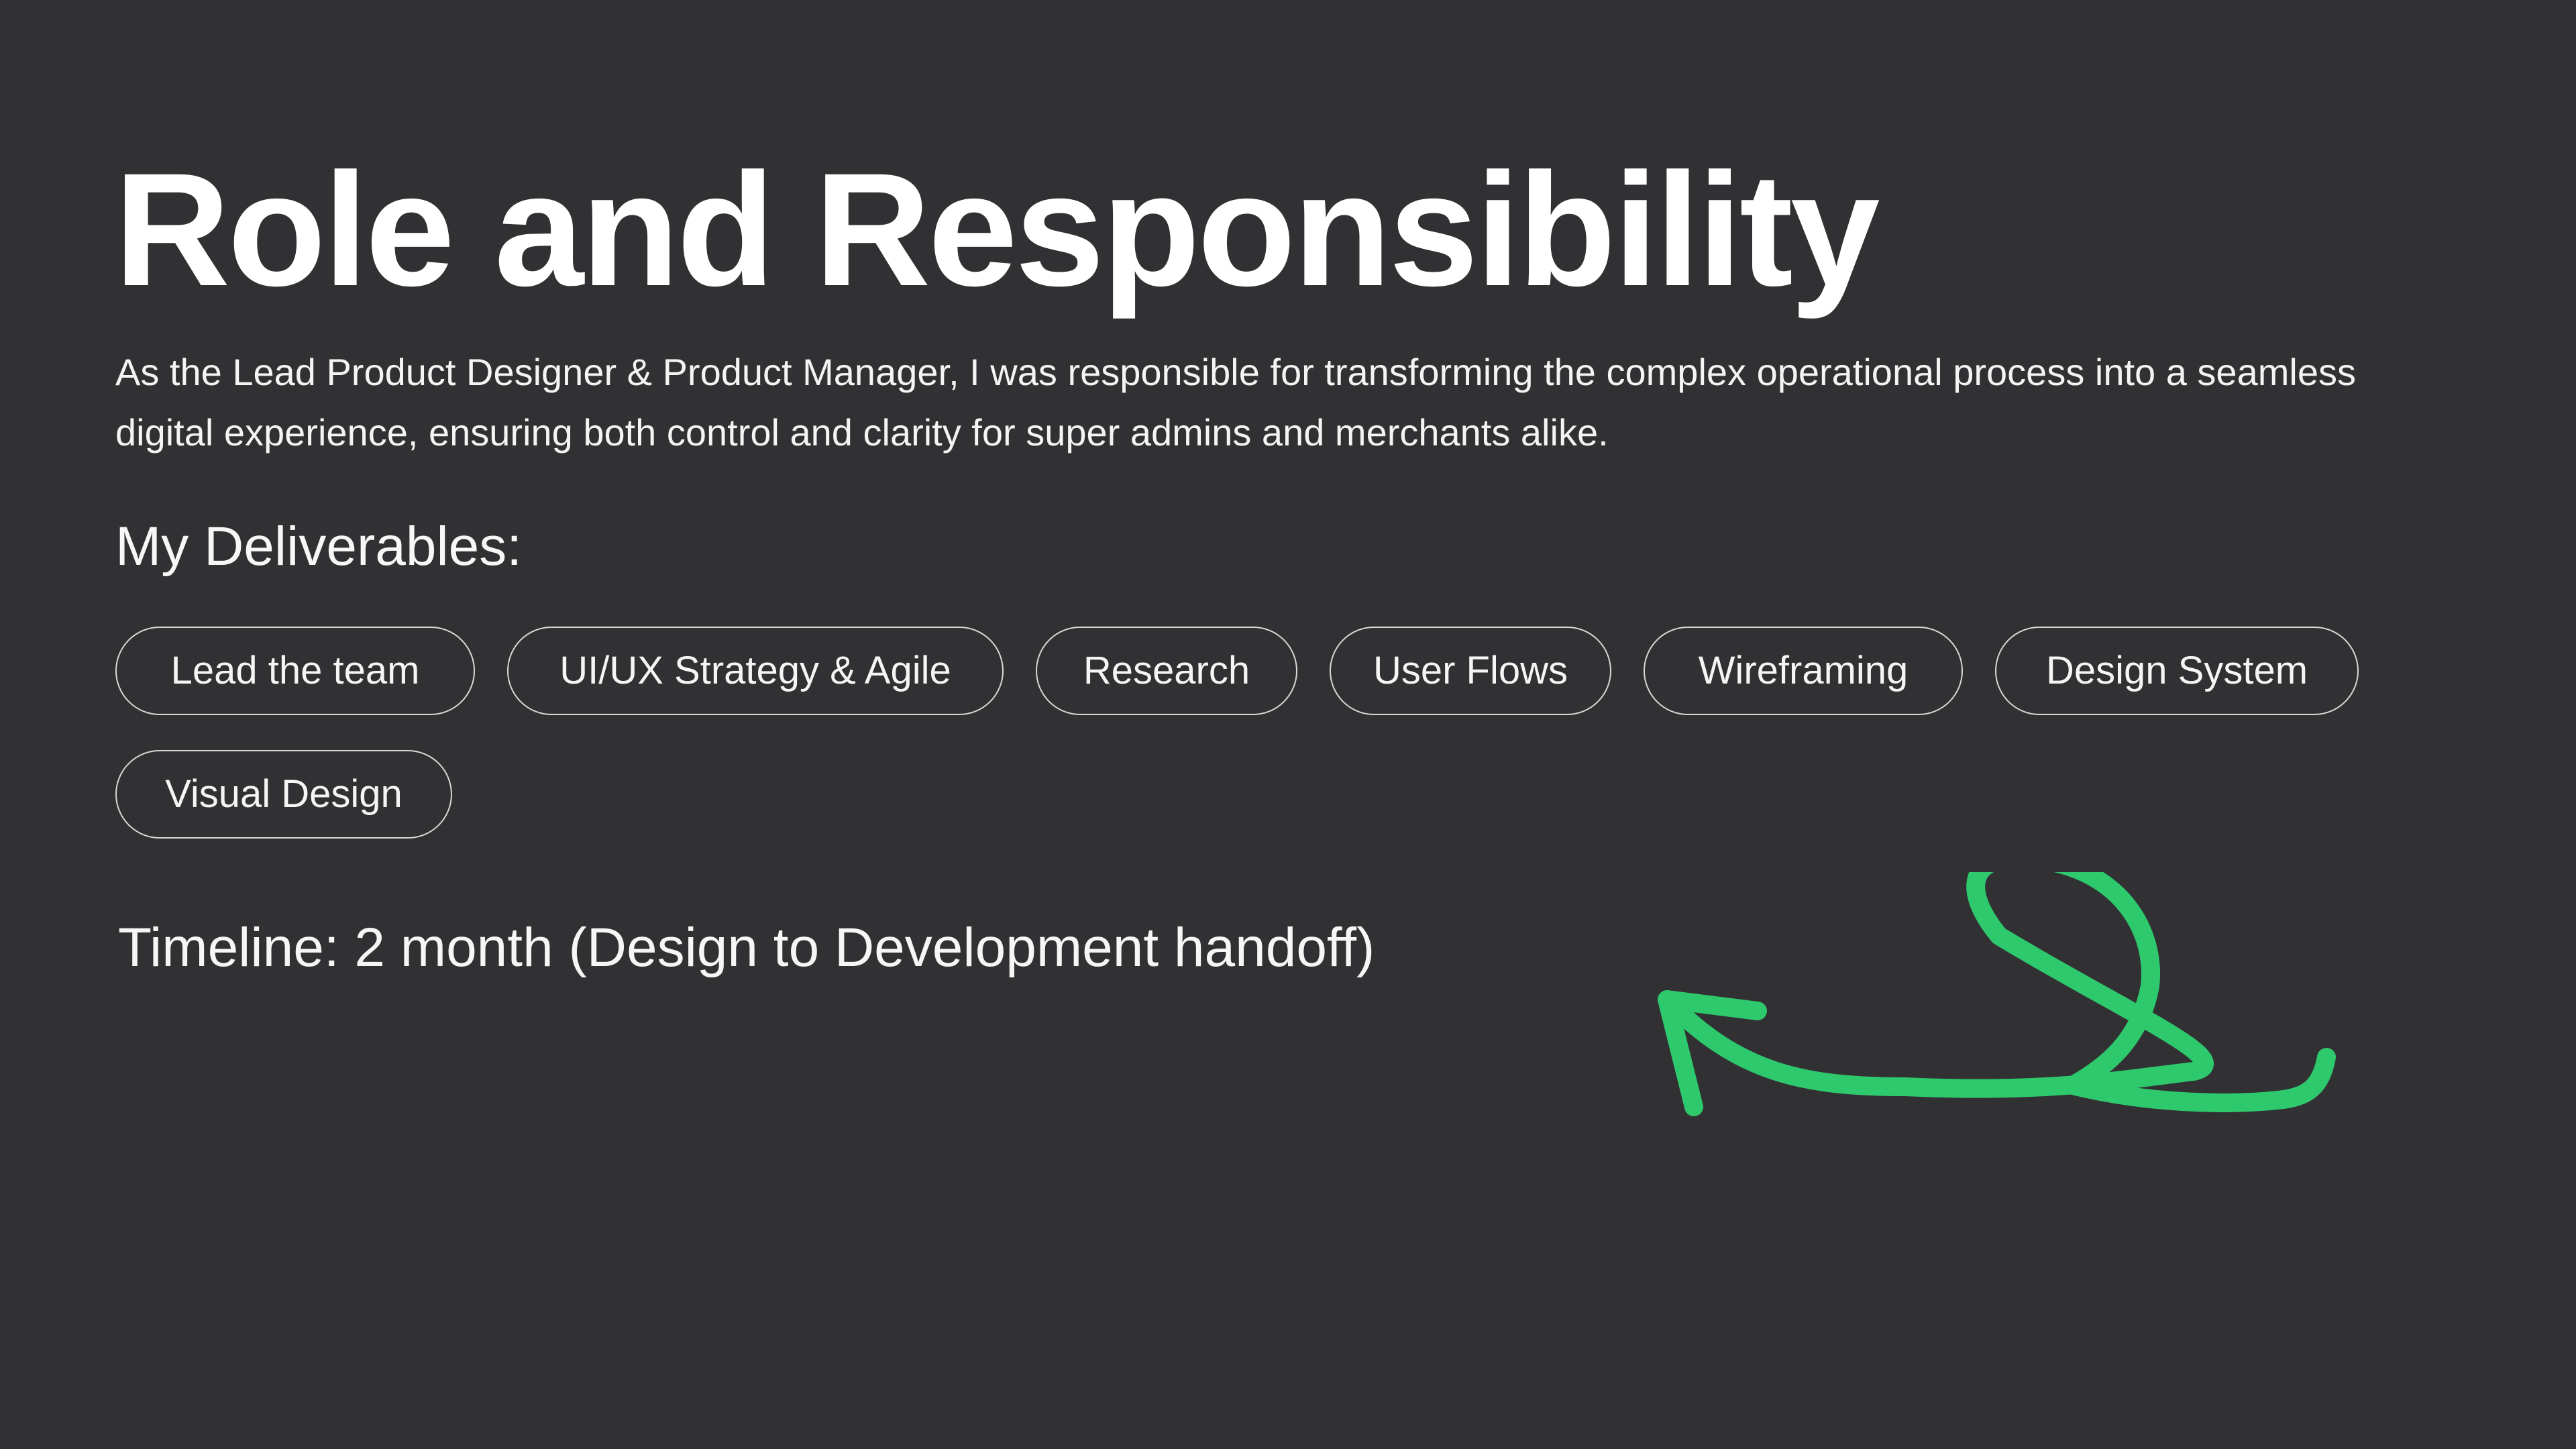 Image resolution: width=2576 pixels, height=1449 pixels. What do you see at coordinates (295, 671) in the screenshot?
I see `deliverable-pill-lead-the-team: Lead the team` at bounding box center [295, 671].